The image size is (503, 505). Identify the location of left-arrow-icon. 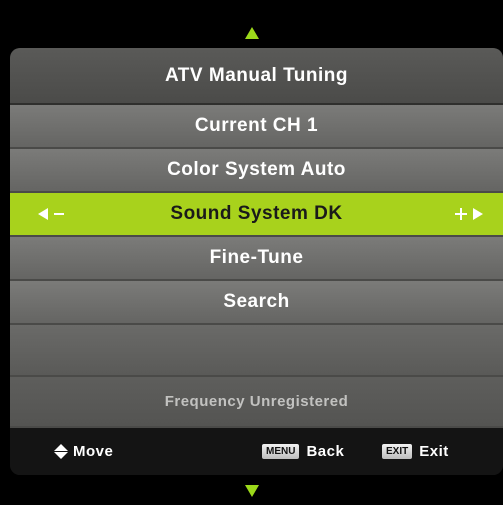
(43, 214).